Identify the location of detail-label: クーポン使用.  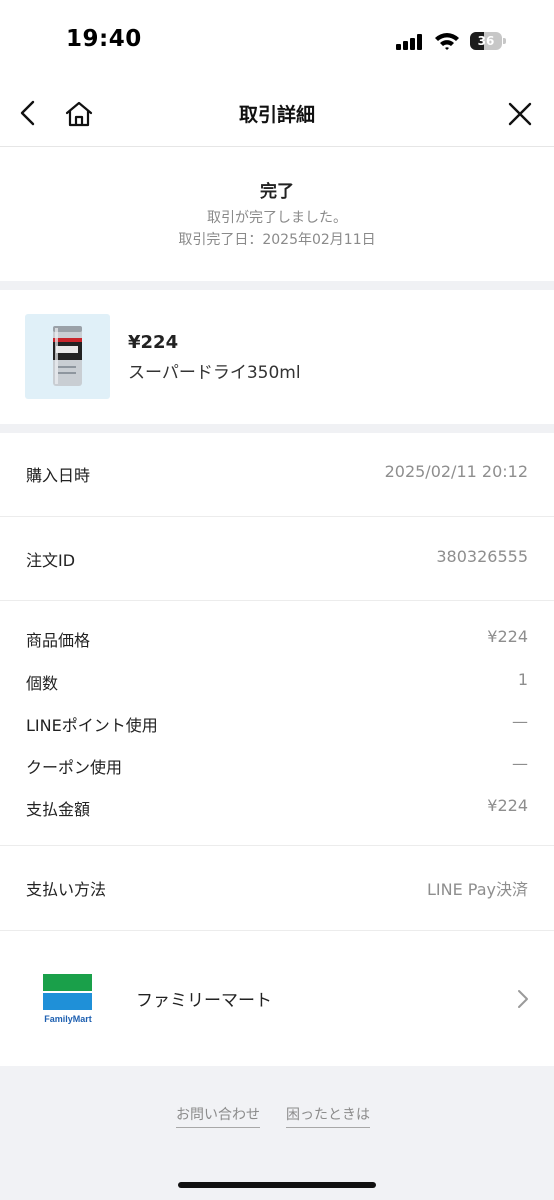
(74, 767).